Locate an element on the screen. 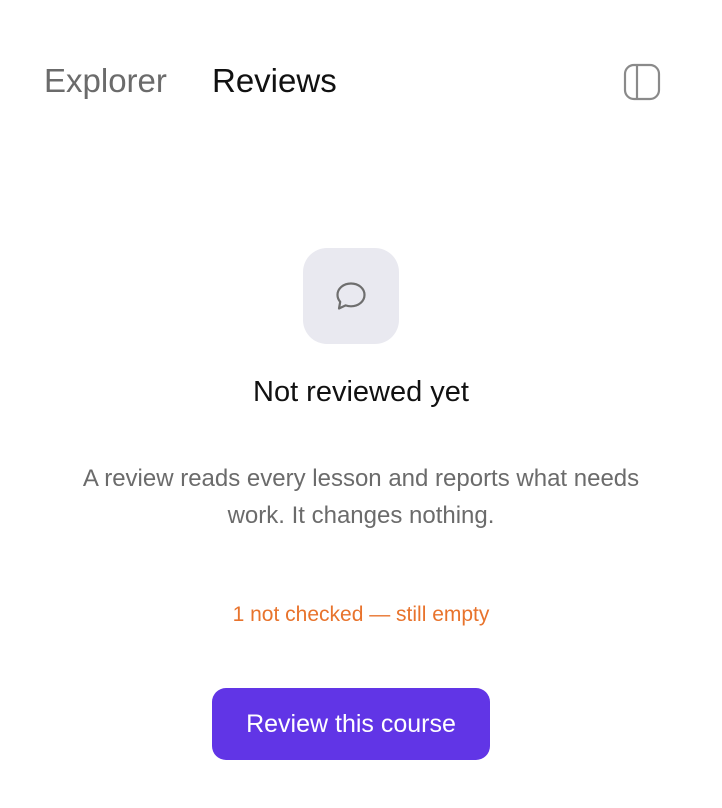  empty-state-title: Not reviewed yet is located at coordinates (361, 392).